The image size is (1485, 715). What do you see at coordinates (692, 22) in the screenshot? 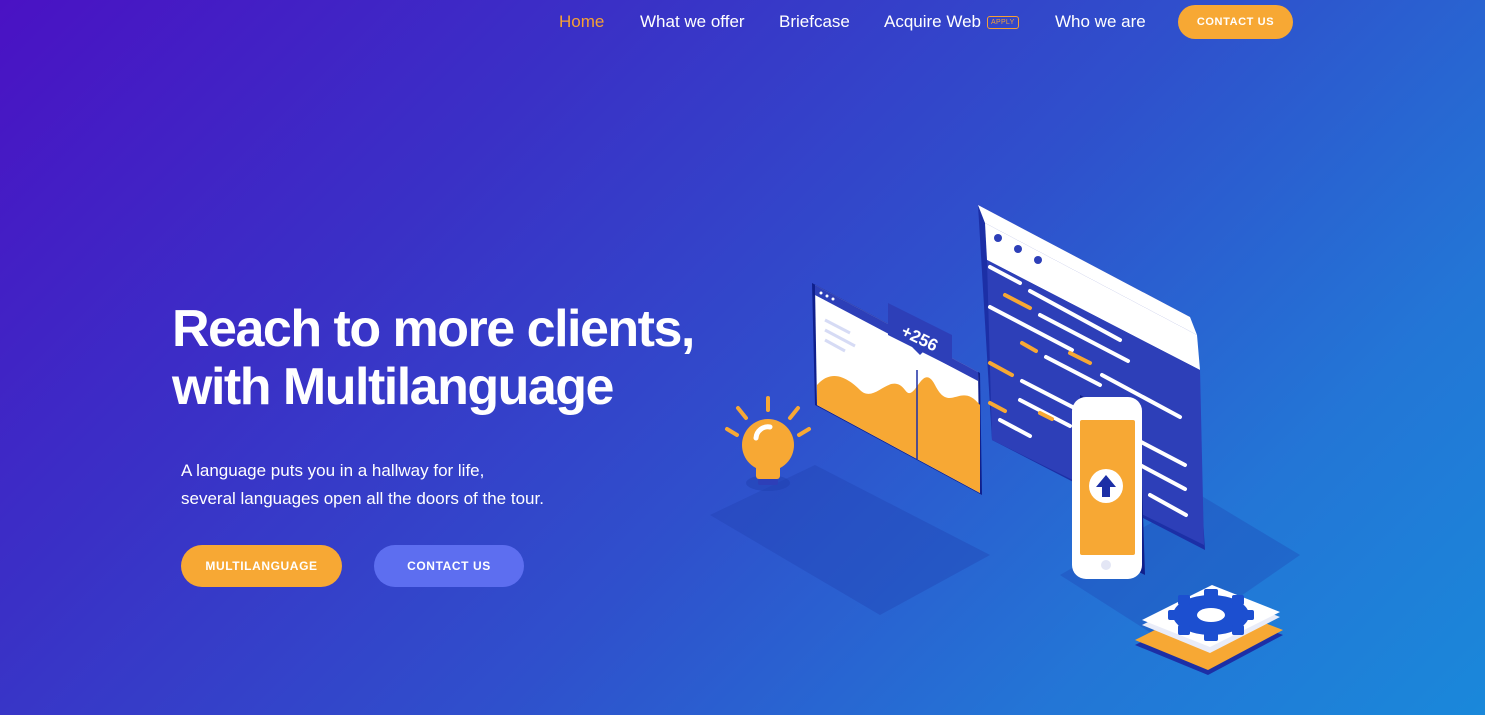
I see `nav-item-what-we-offer: What we offer` at bounding box center [692, 22].